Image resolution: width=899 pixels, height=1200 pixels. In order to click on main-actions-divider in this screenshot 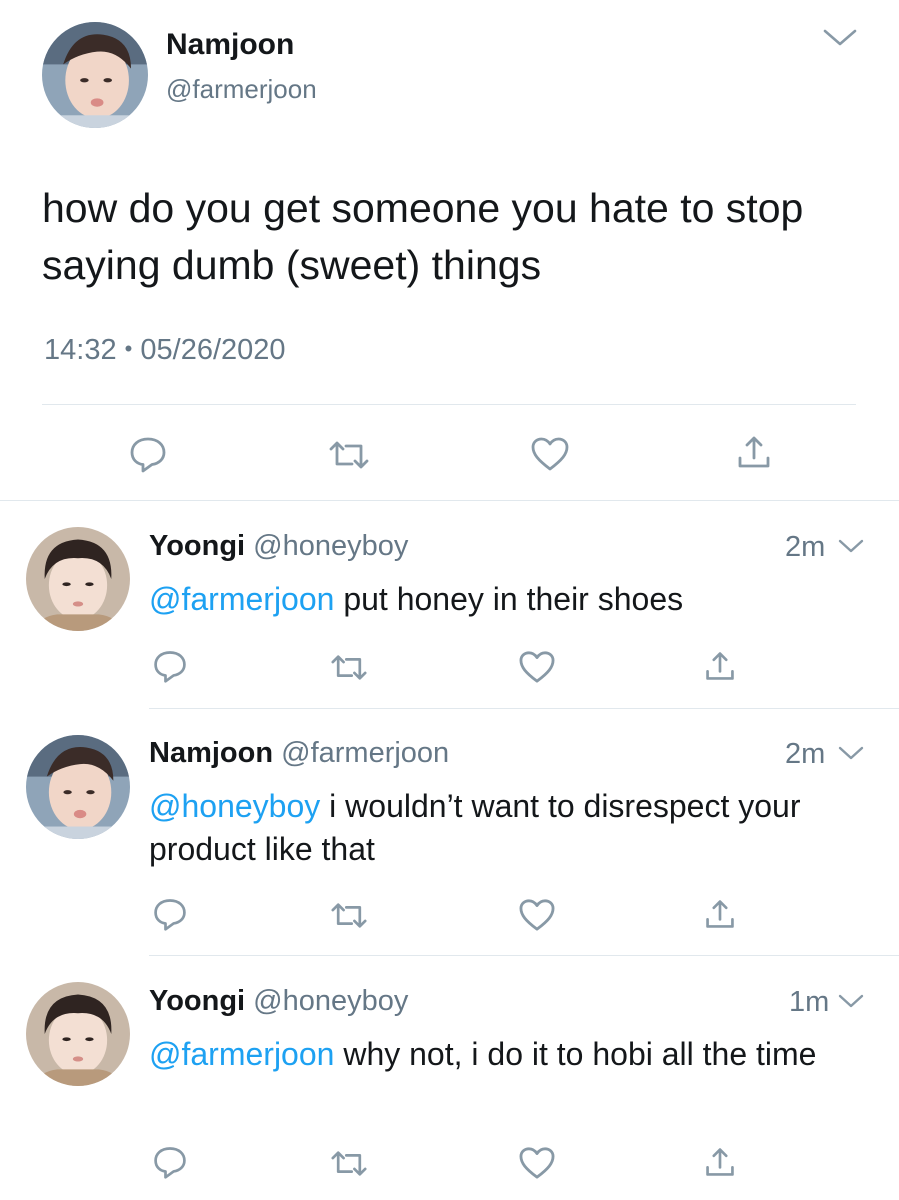, I will do `click(449, 404)`.